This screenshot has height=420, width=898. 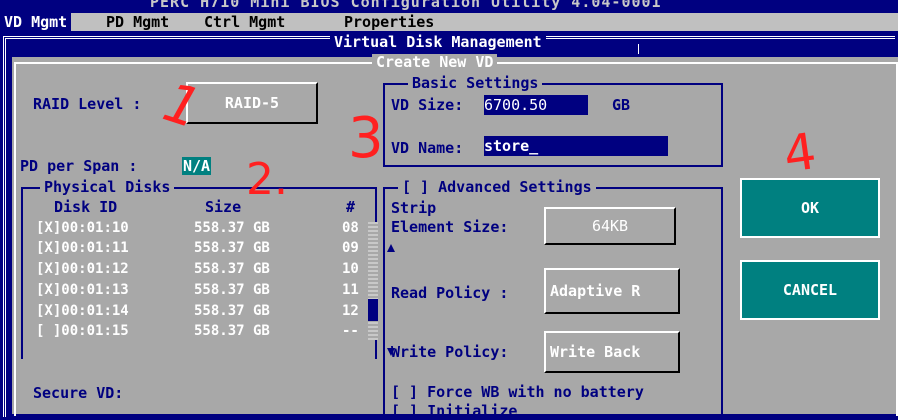 I want to click on cancel-button: CANCEL, so click(x=810, y=290).